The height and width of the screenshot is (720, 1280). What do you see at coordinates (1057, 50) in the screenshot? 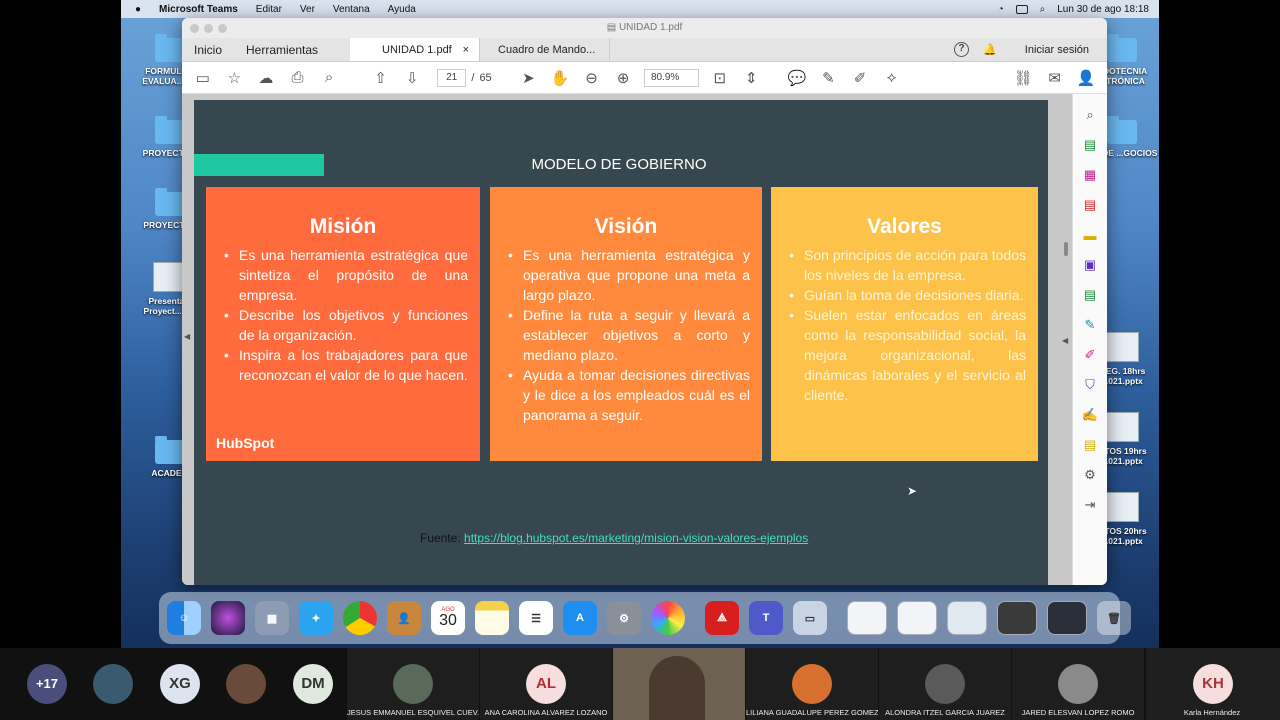
I see `signin-button: Iniciar sesión` at bounding box center [1057, 50].